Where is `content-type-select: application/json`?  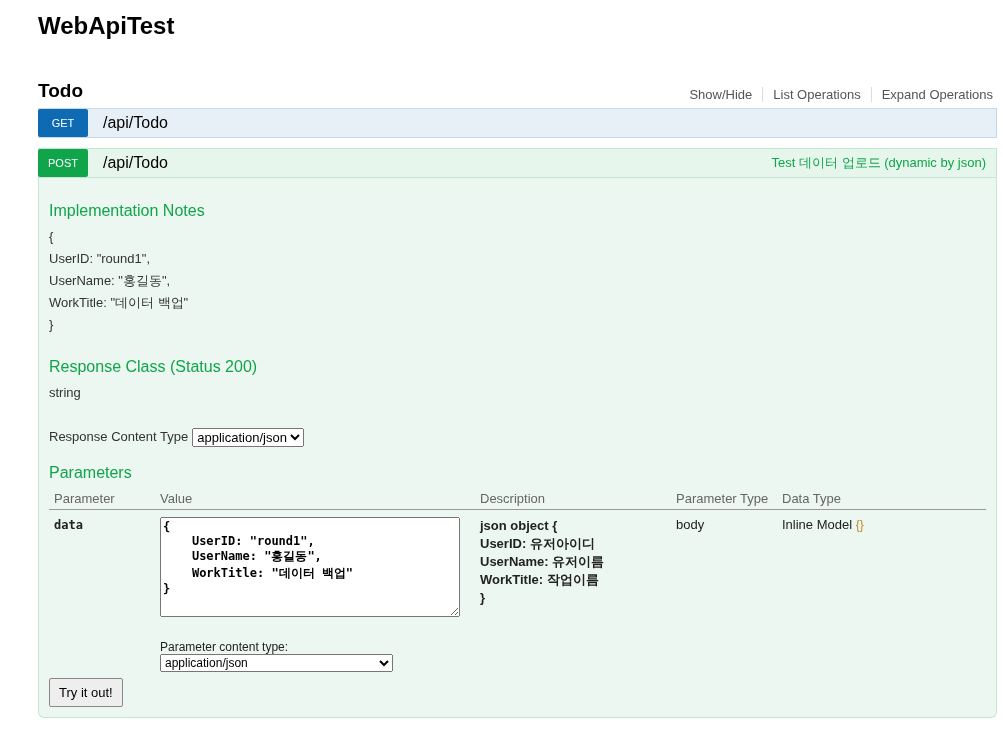 content-type-select: application/json is located at coordinates (248, 437).